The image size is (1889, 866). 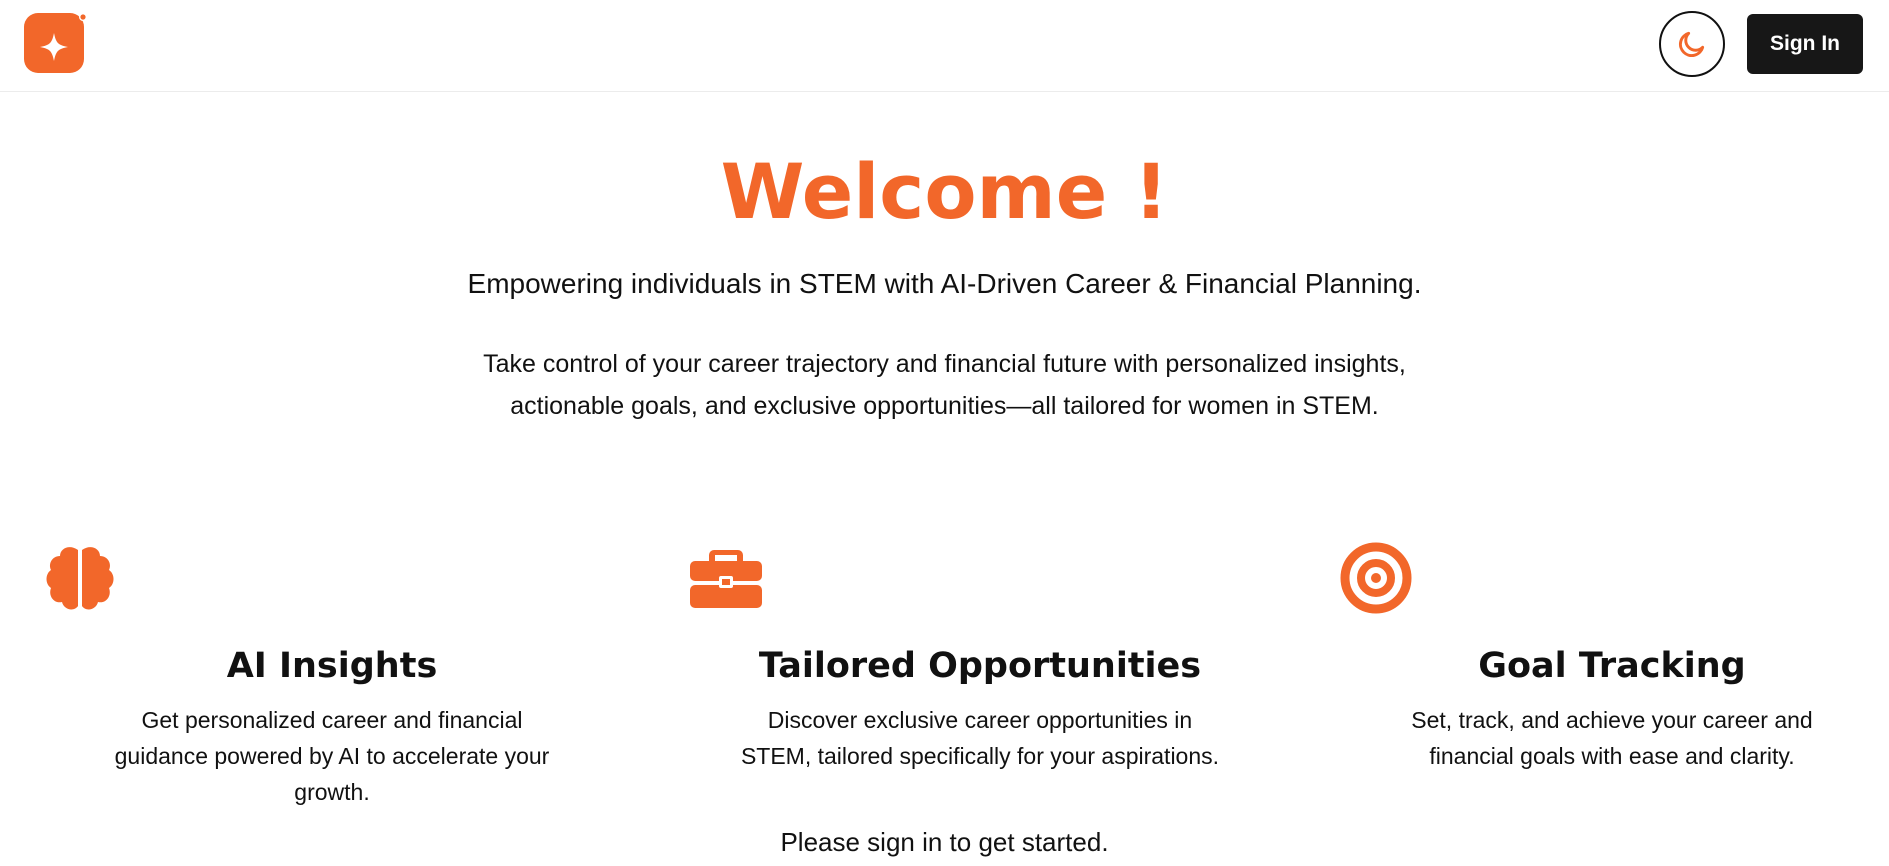 What do you see at coordinates (726, 579) in the screenshot?
I see `briefcase-icon` at bounding box center [726, 579].